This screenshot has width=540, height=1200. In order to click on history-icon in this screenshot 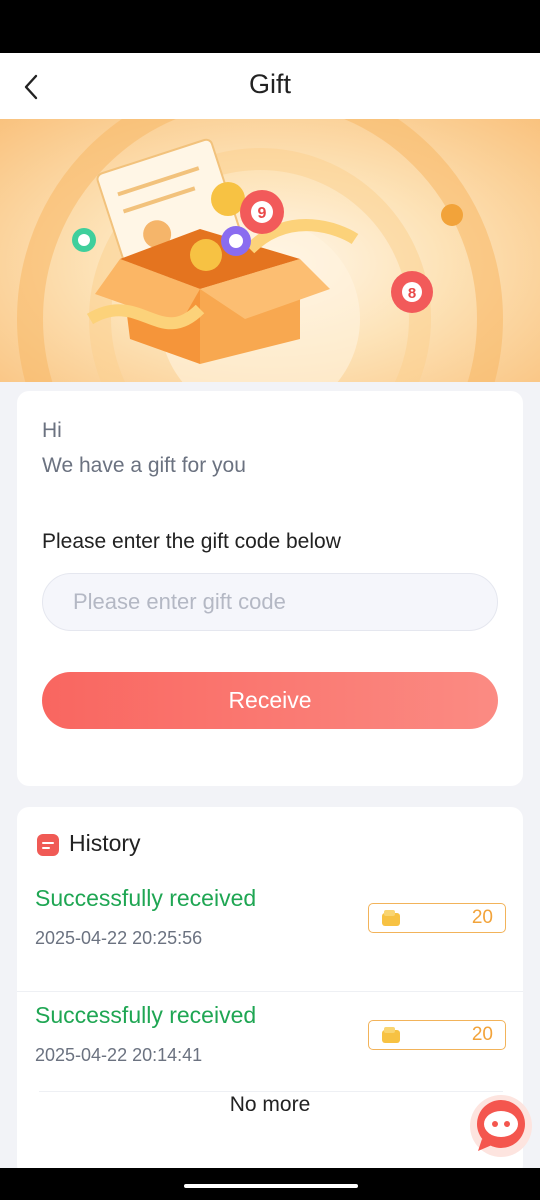, I will do `click(48, 845)`.